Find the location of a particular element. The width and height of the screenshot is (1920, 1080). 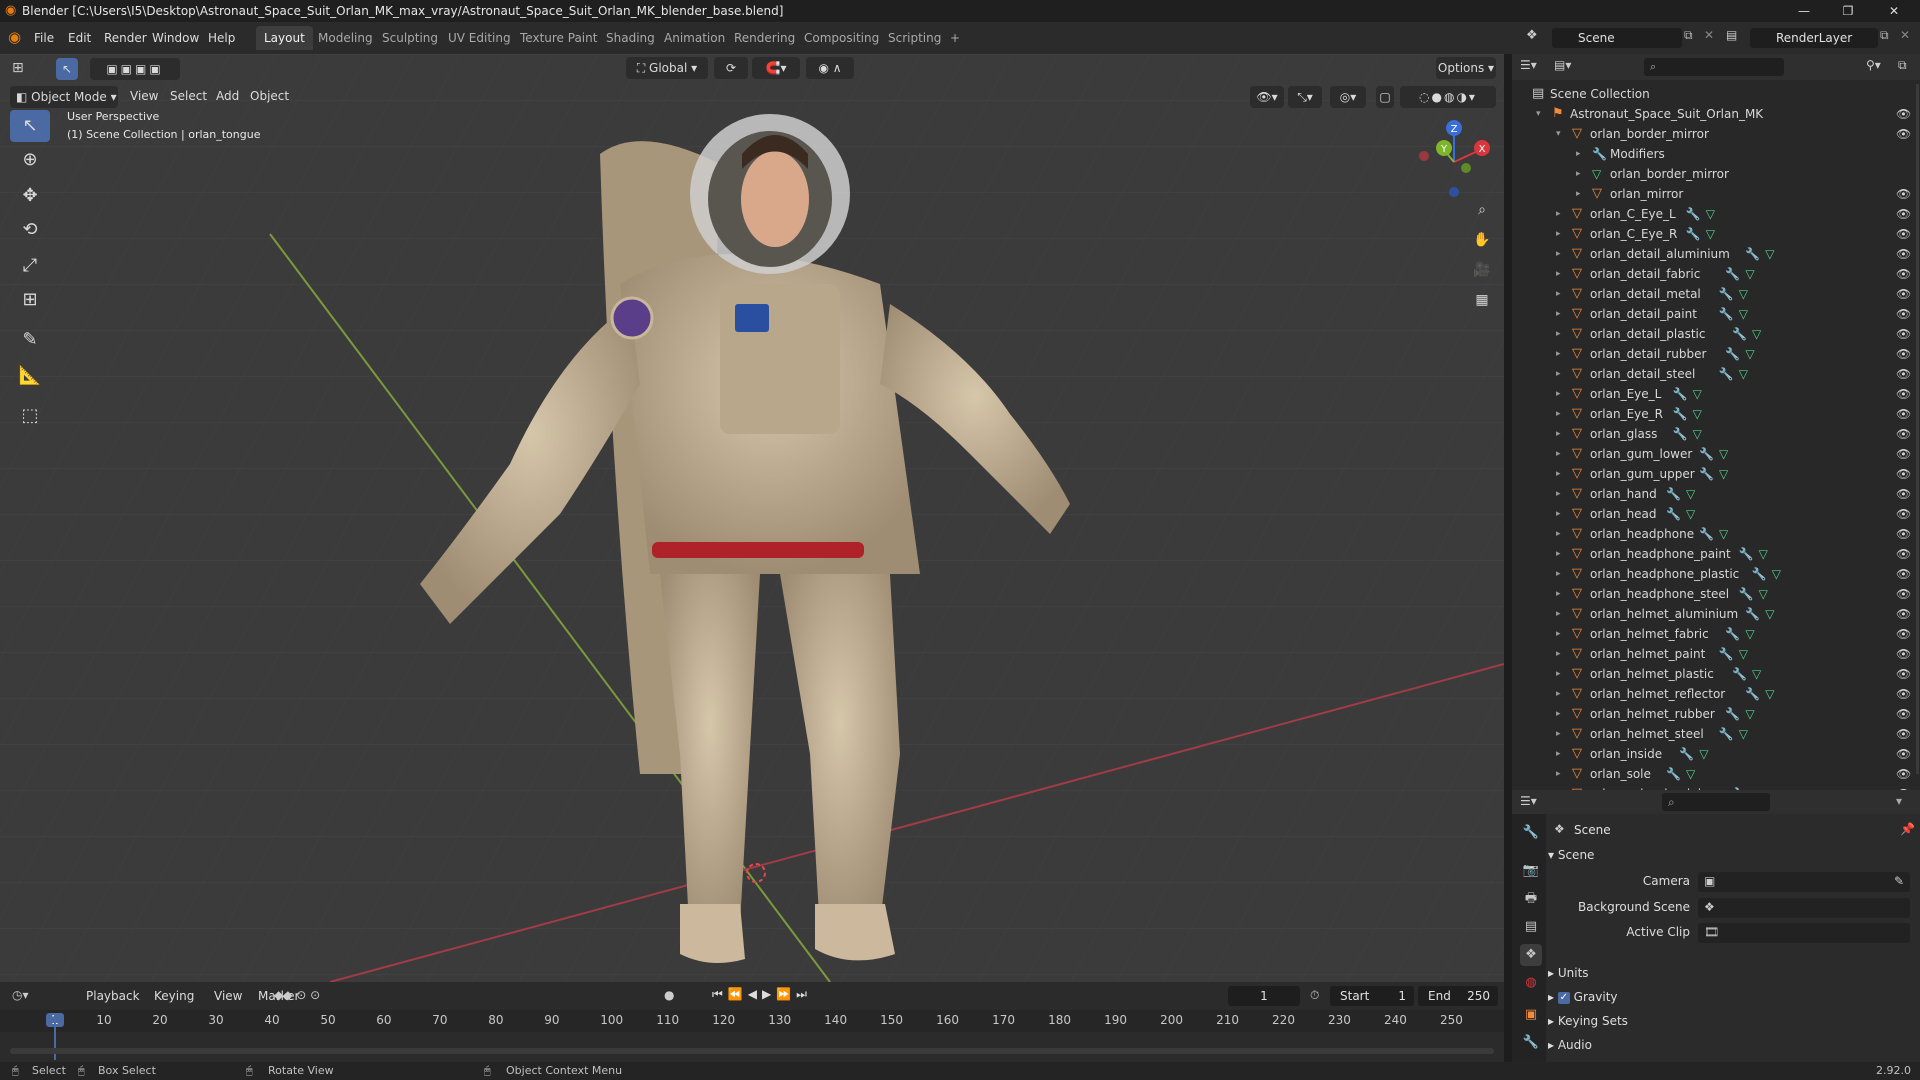

audio-panel-toggle: ▸ Audio is located at coordinates (1570, 1045).